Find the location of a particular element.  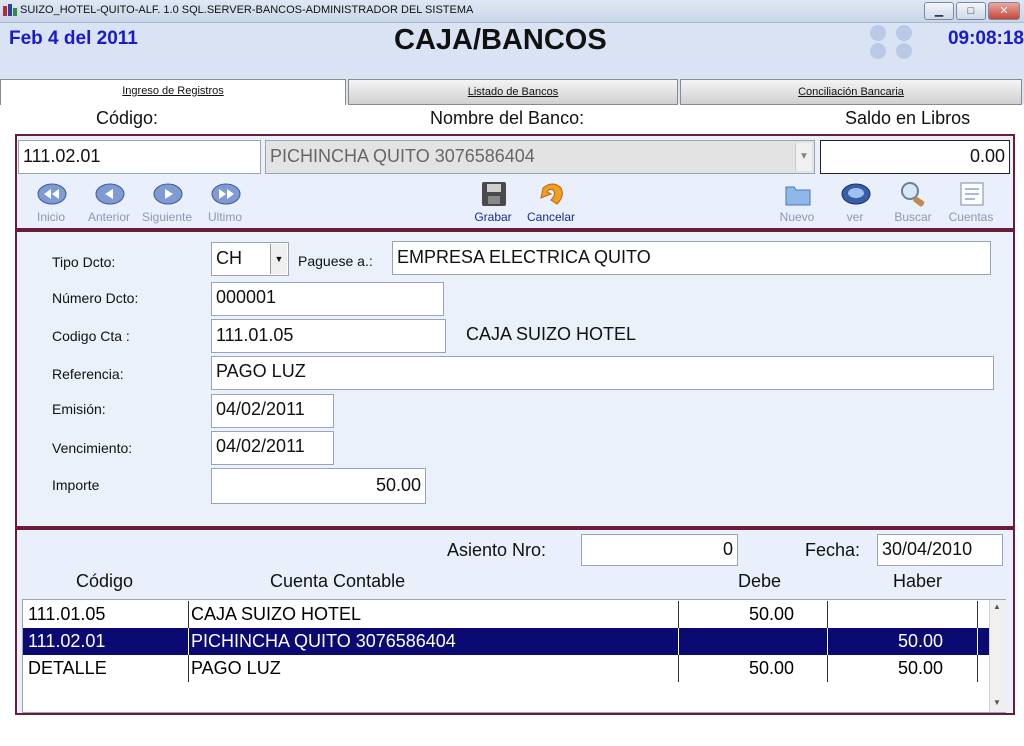

app-icon is located at coordinates (10, 10).